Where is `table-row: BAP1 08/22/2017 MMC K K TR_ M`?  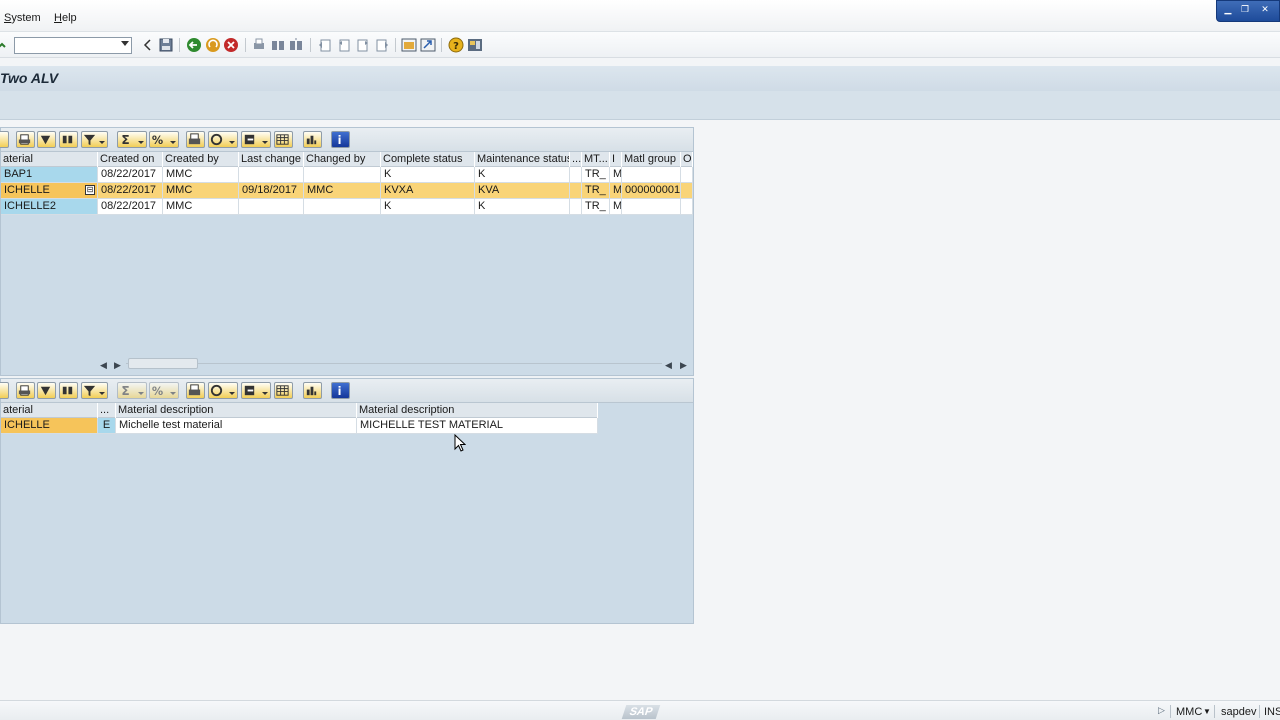 table-row: BAP1 08/22/2017 MMC K K TR_ M is located at coordinates (347, 175).